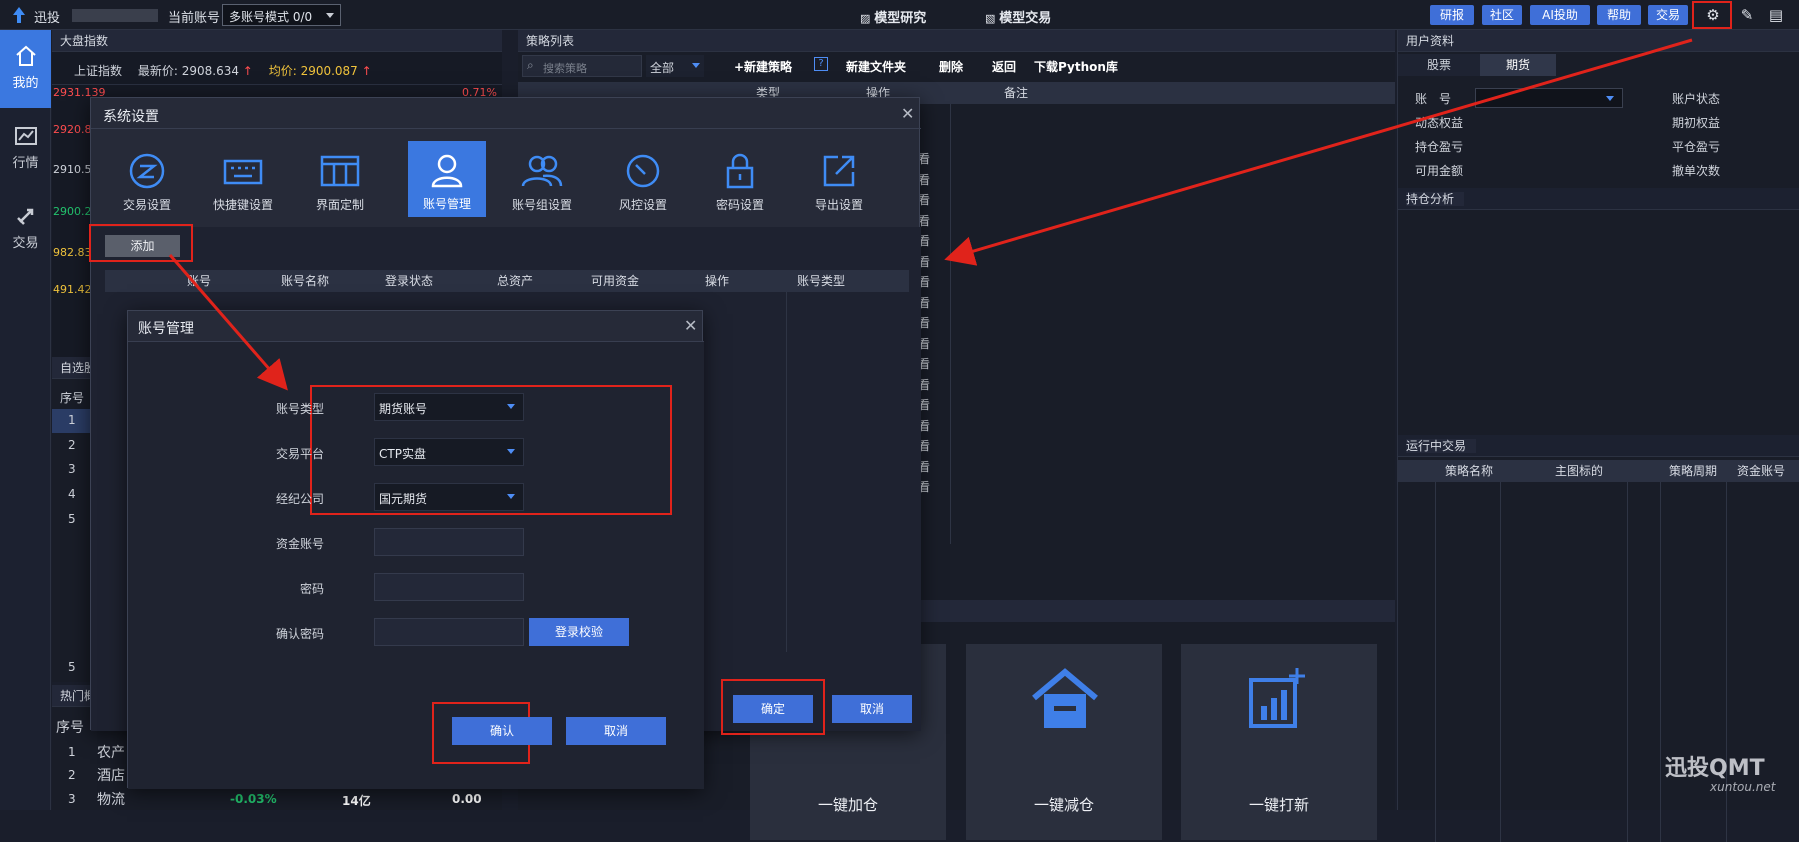  What do you see at coordinates (1715, 768) in the screenshot?
I see `watermark-brand: 迅投QMT` at bounding box center [1715, 768].